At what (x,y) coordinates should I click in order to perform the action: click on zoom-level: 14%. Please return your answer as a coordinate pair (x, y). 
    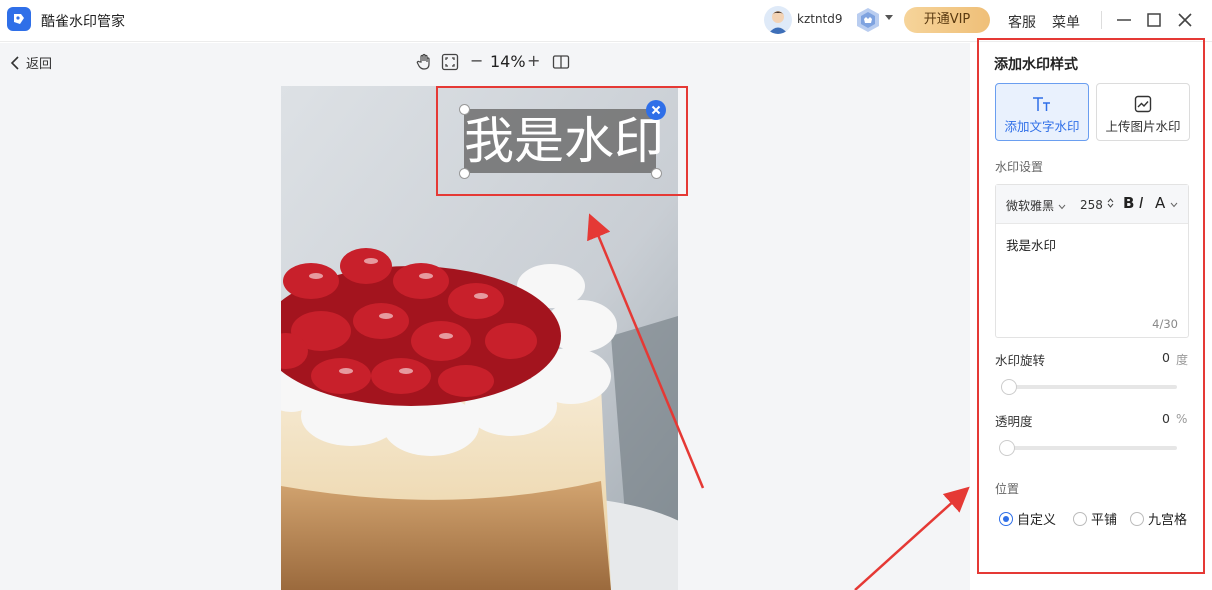
    Looking at the image, I should click on (508, 61).